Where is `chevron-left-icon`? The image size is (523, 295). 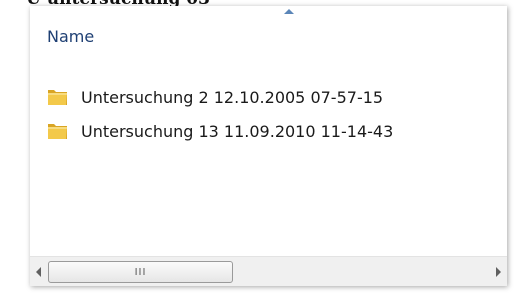 chevron-left-icon is located at coordinates (38, 272).